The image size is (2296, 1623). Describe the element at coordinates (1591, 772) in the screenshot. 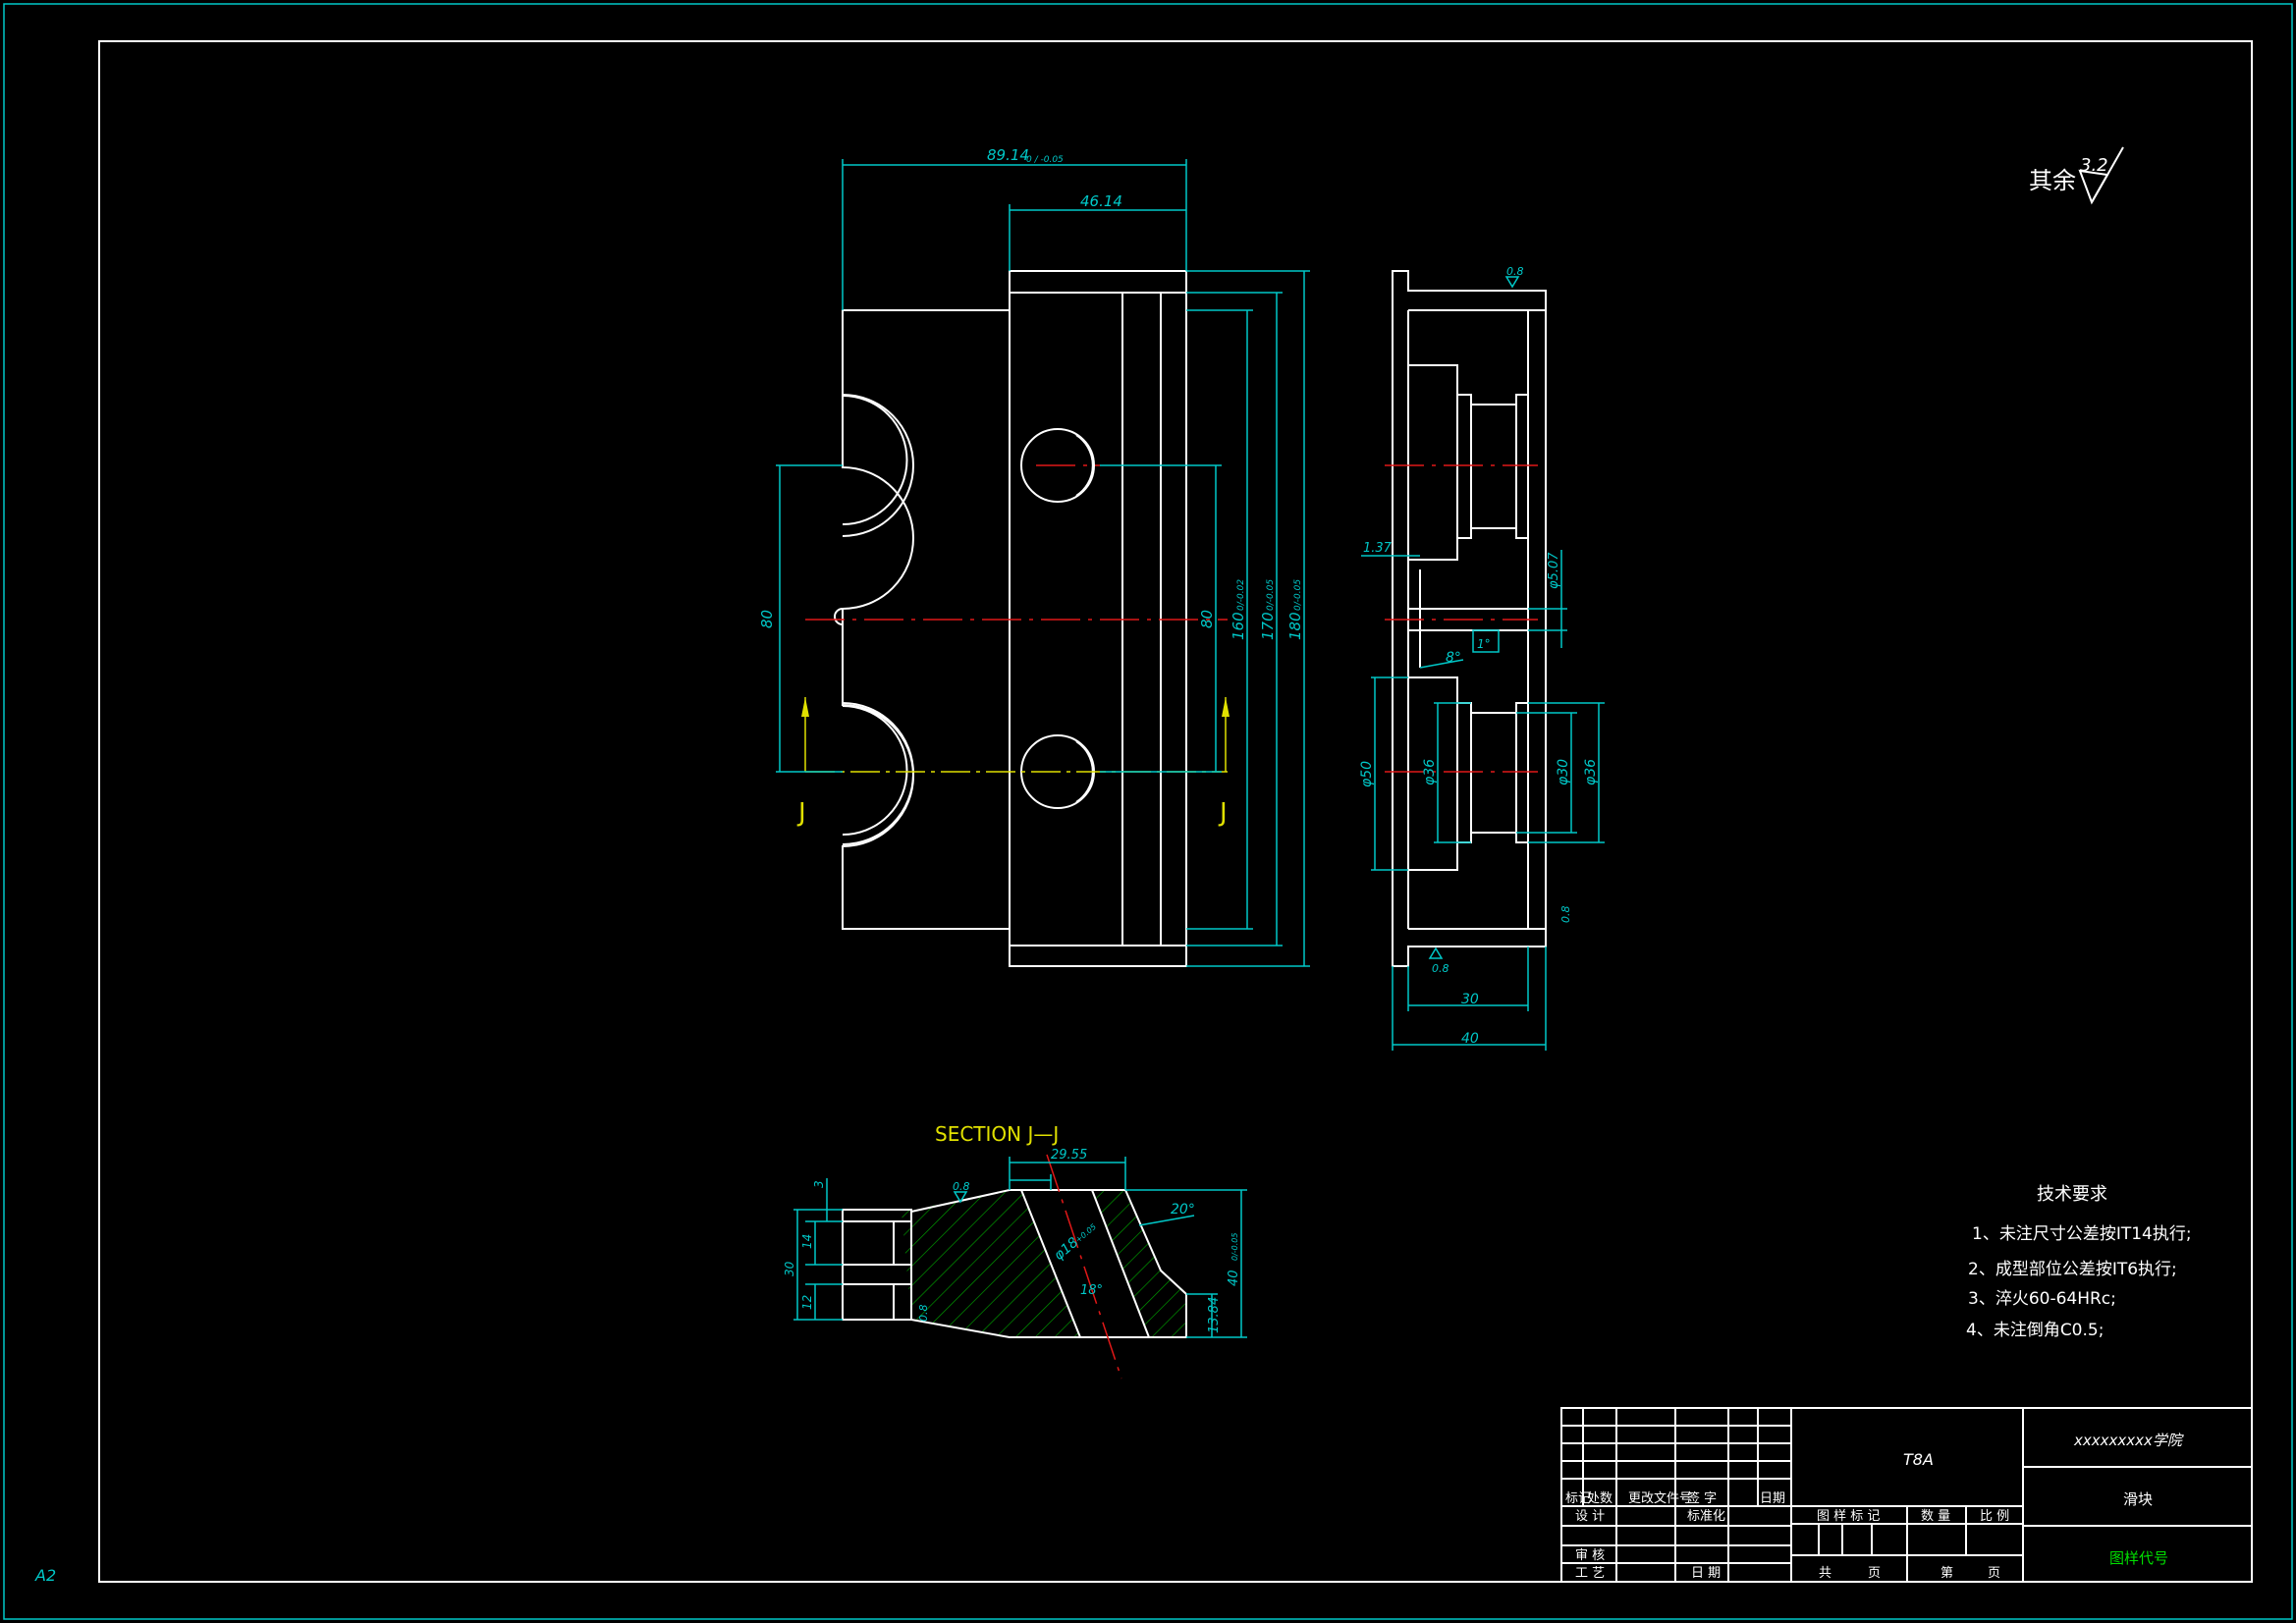

I see `dim-phi-36-right: φ36` at that location.